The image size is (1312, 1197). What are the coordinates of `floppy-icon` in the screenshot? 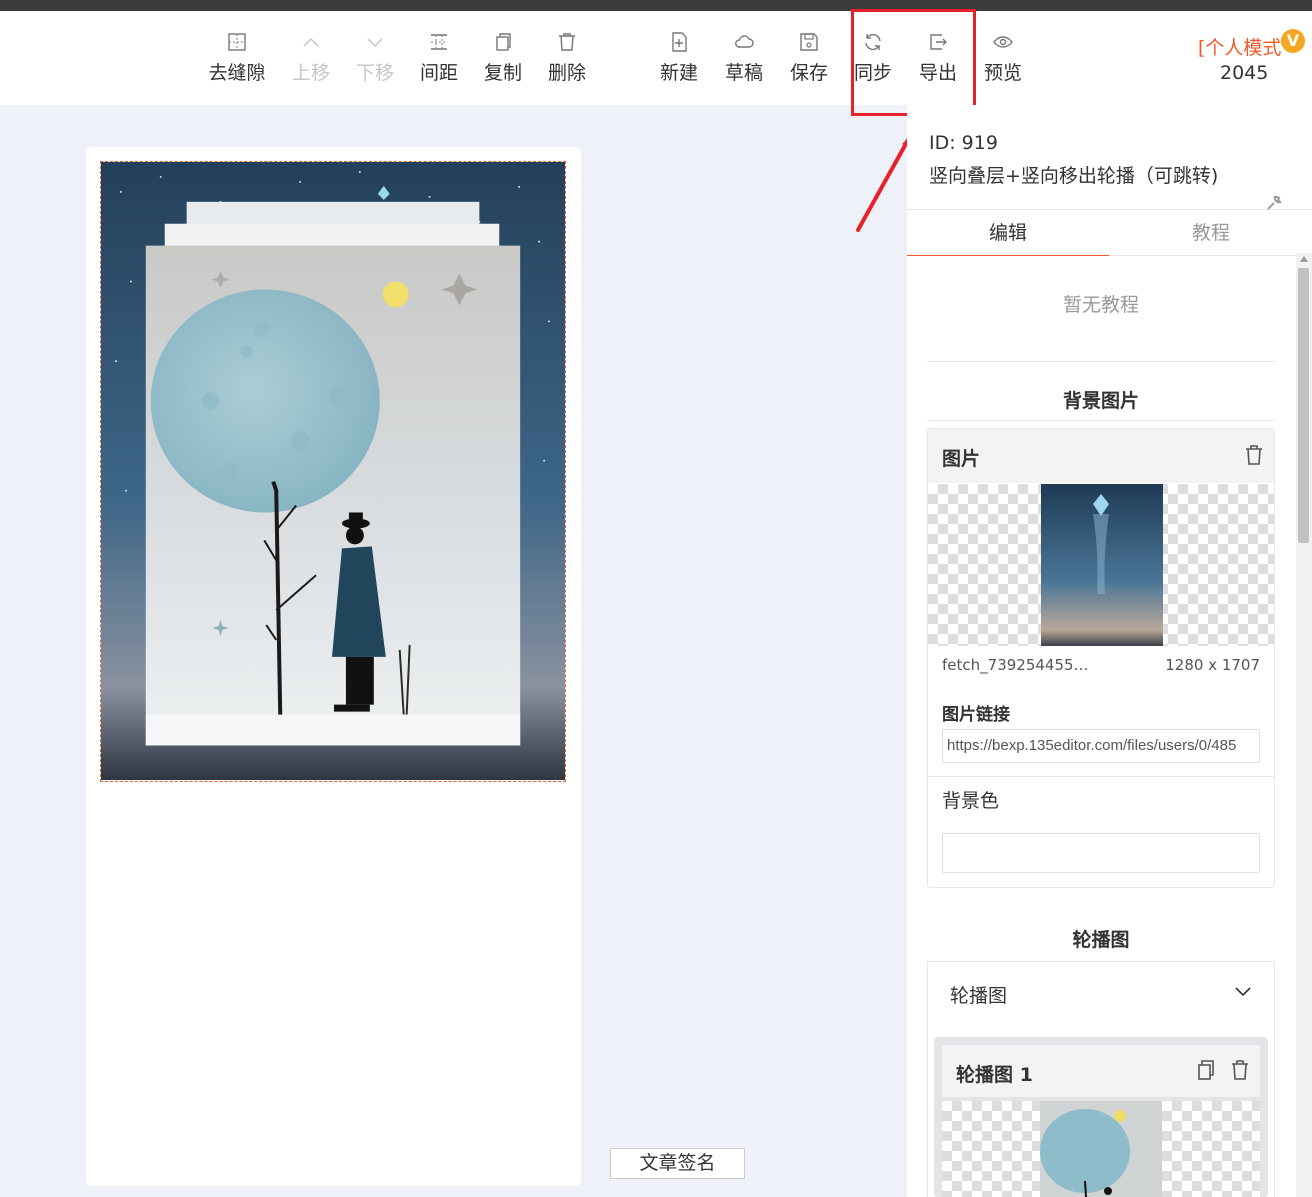 It's located at (809, 42).